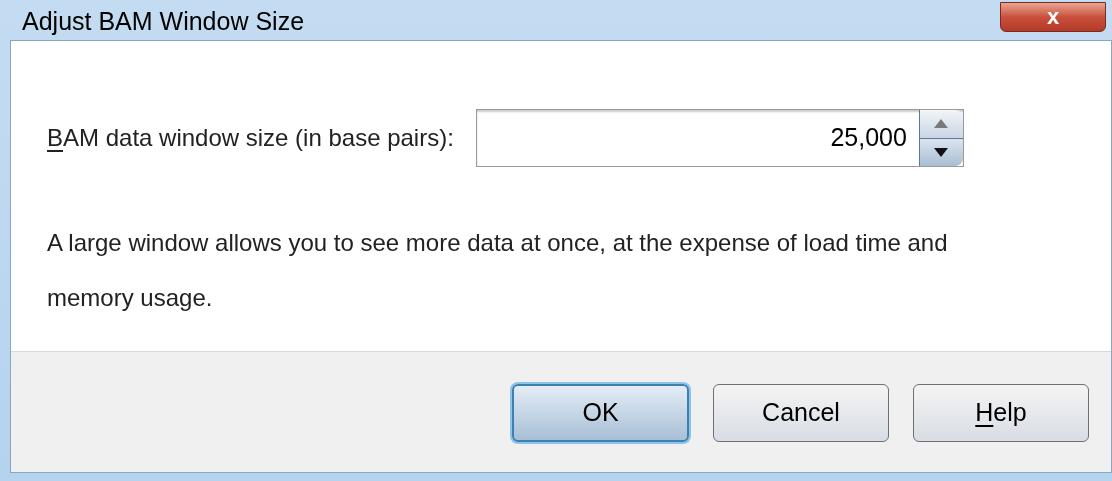  What do you see at coordinates (498, 270) in the screenshot?
I see `message-text: A large window allows you to see more data at once, at the expense of load time and memory usage.` at bounding box center [498, 270].